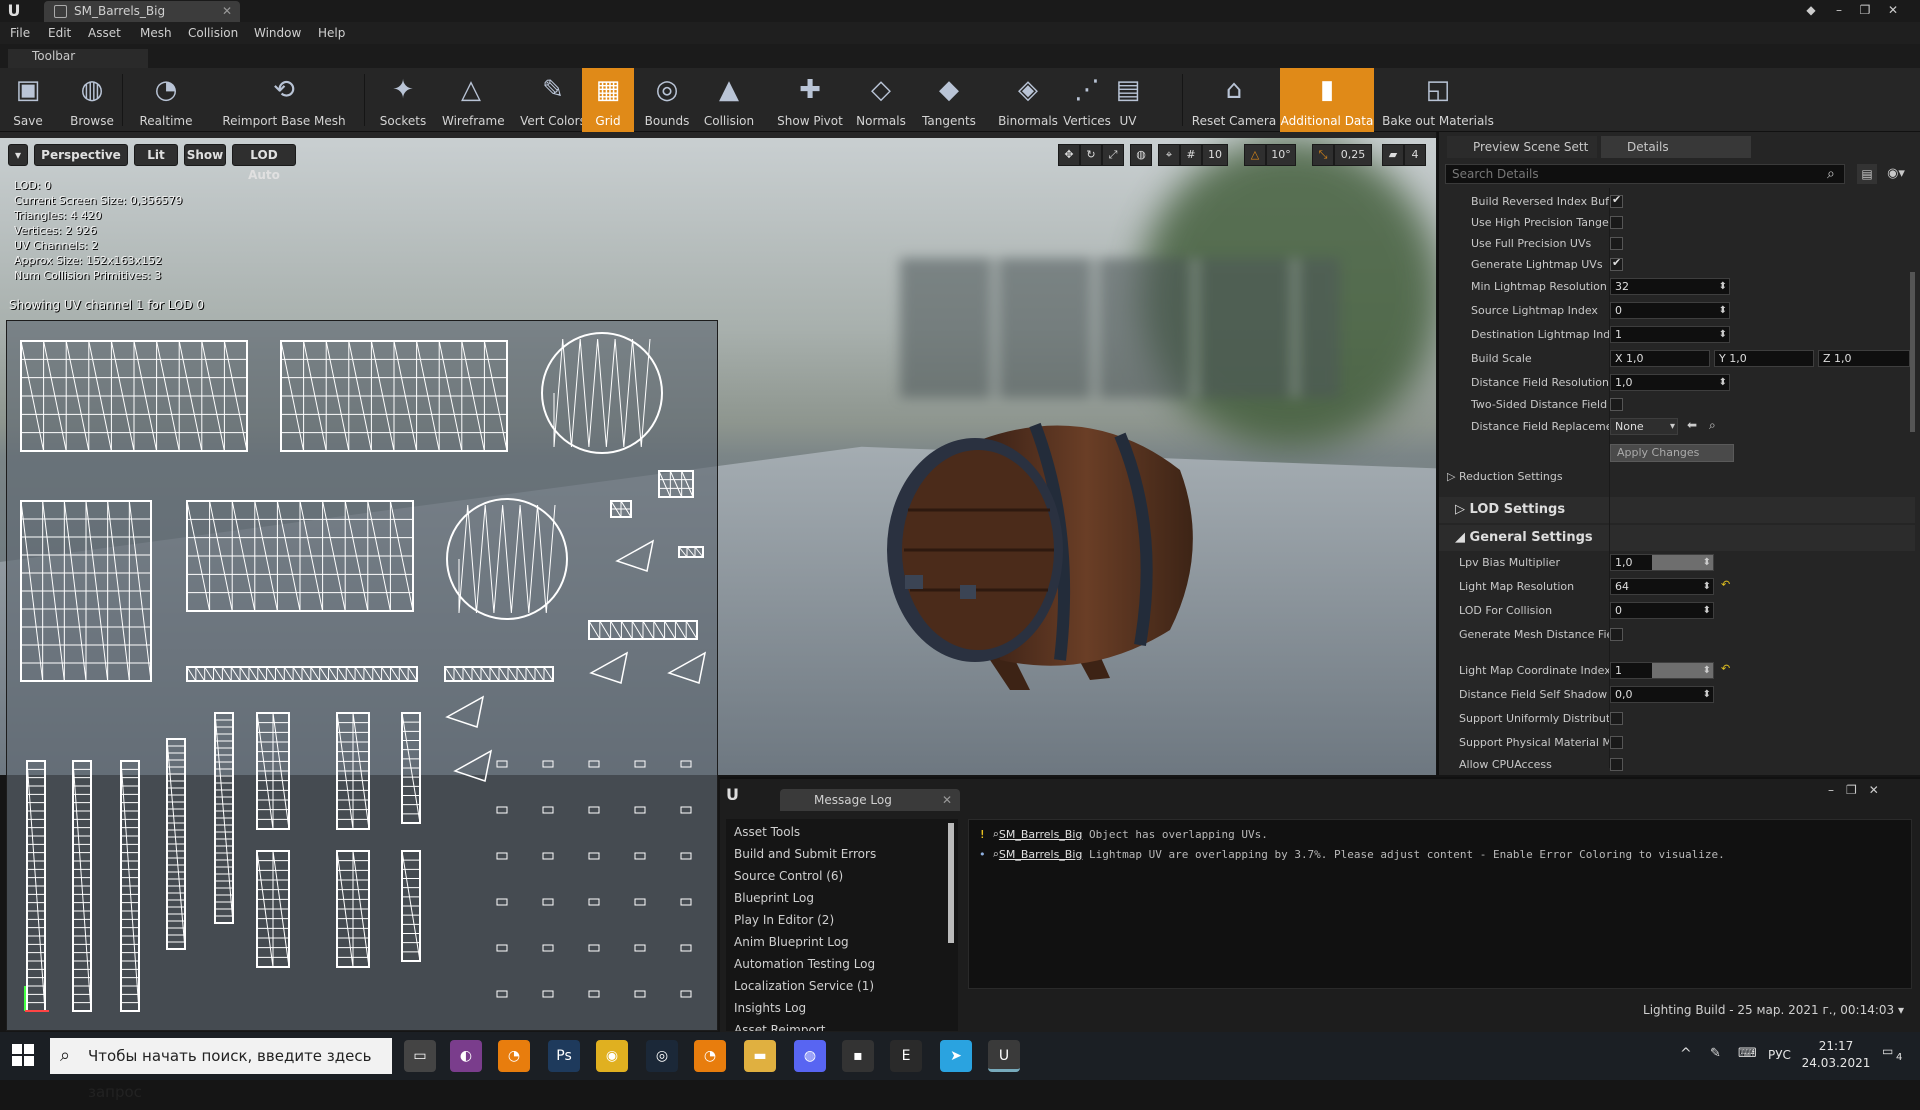 This screenshot has width=1920, height=1110. I want to click on blender-icon: ◔, so click(514, 1056).